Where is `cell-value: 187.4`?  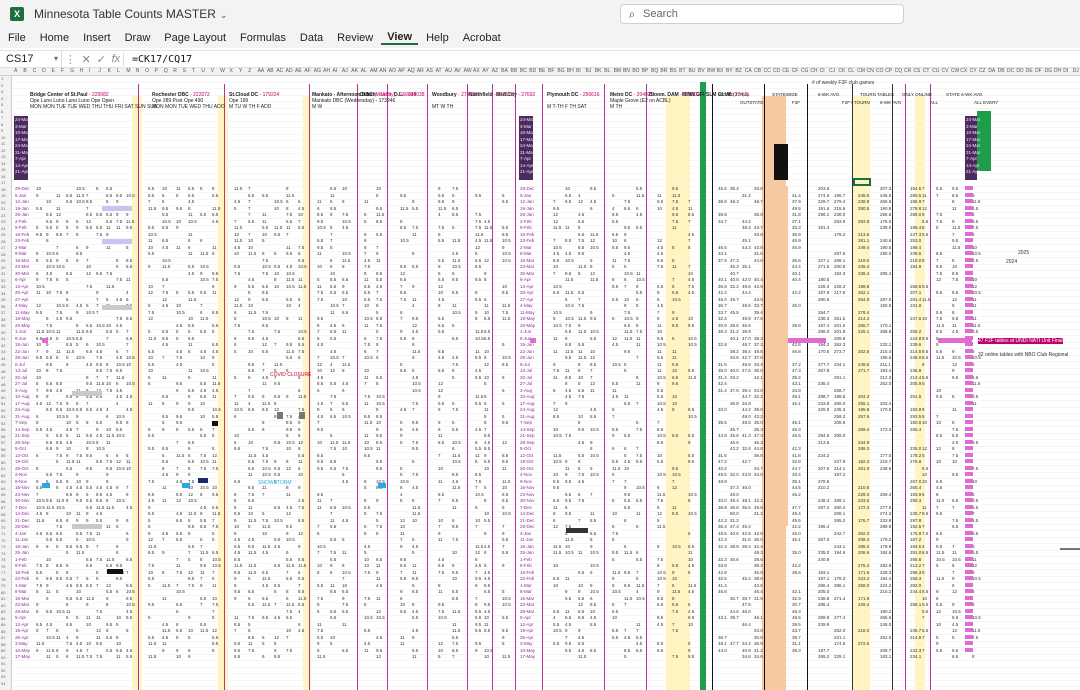
cell-value: 187.4 is located at coordinates (823, 325).